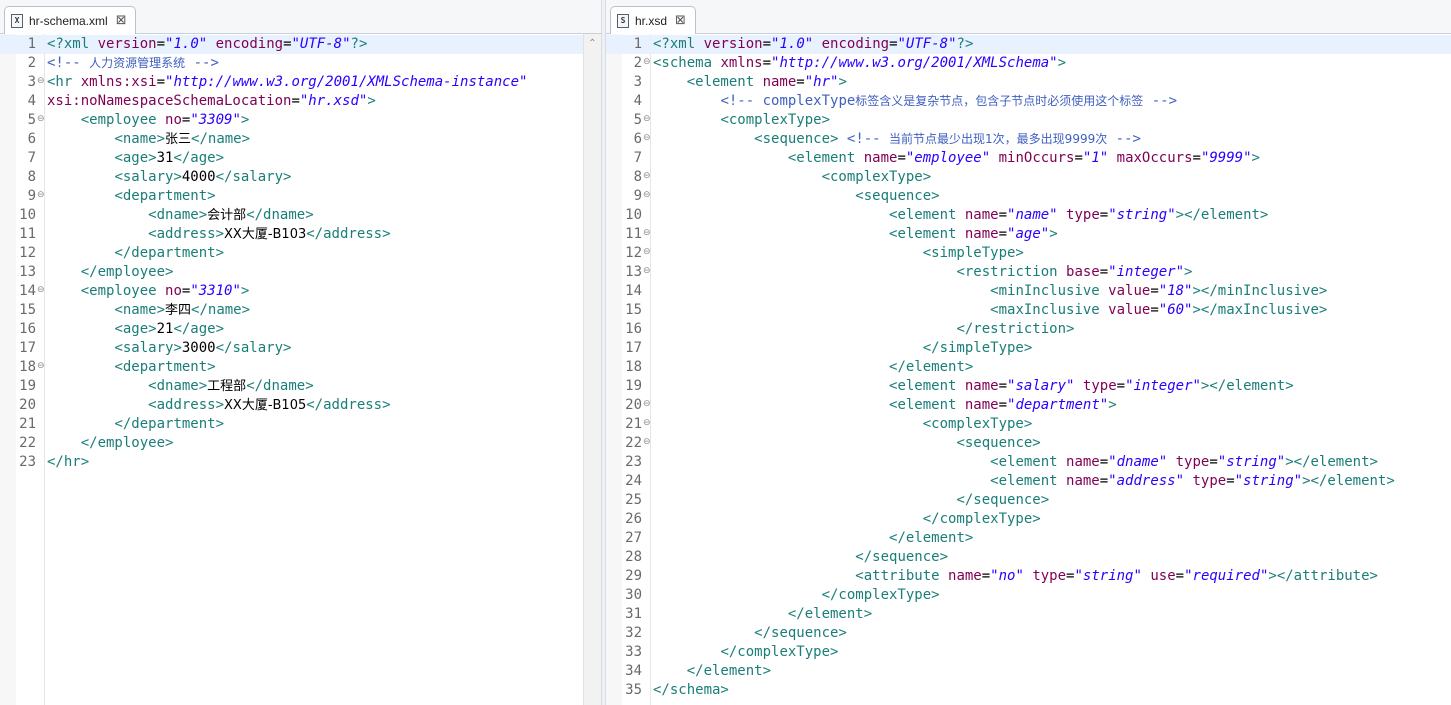 This screenshot has width=1451, height=705. What do you see at coordinates (1028, 557) in the screenshot?
I see `code-line: 28 </sequence>` at bounding box center [1028, 557].